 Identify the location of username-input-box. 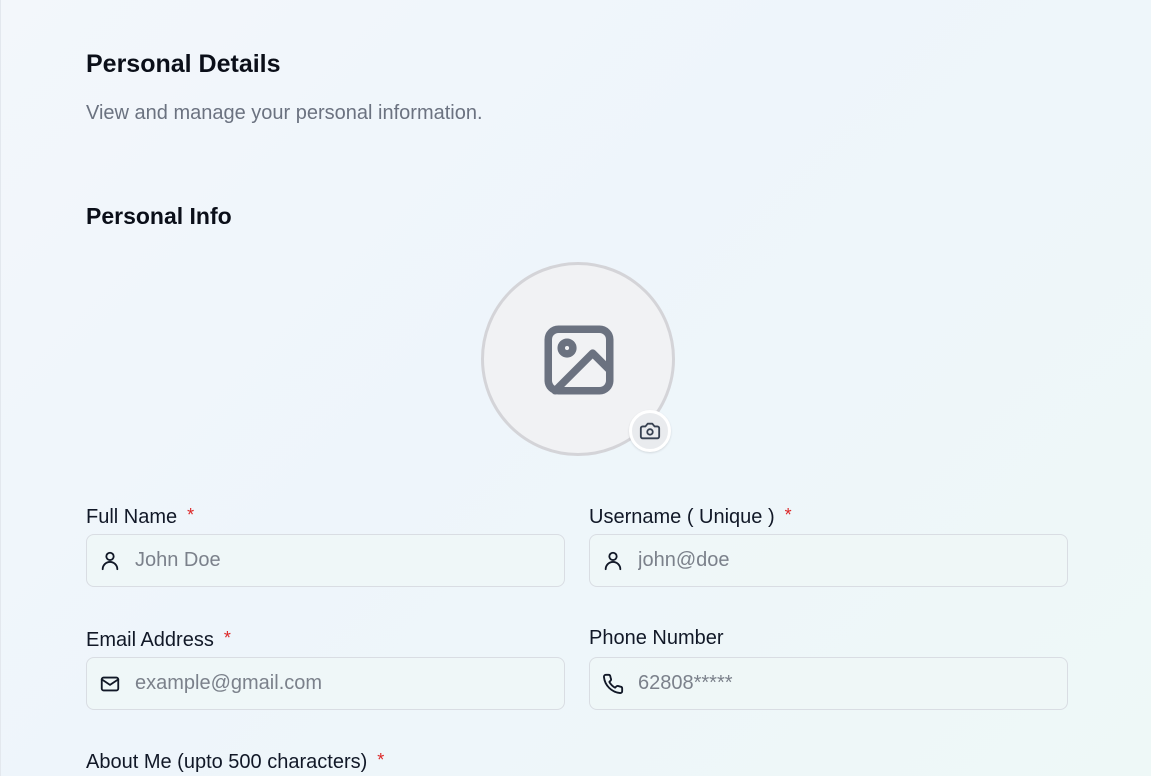
(828, 560).